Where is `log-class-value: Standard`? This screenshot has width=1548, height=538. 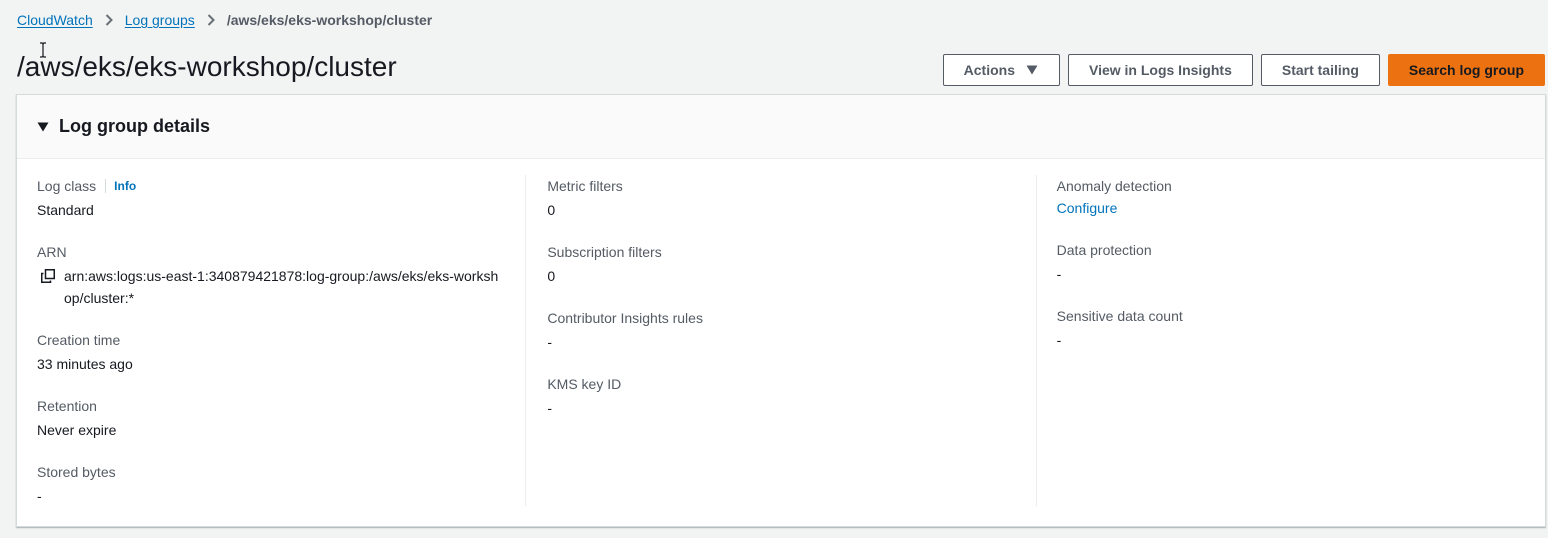 log-class-value: Standard is located at coordinates (65, 210).